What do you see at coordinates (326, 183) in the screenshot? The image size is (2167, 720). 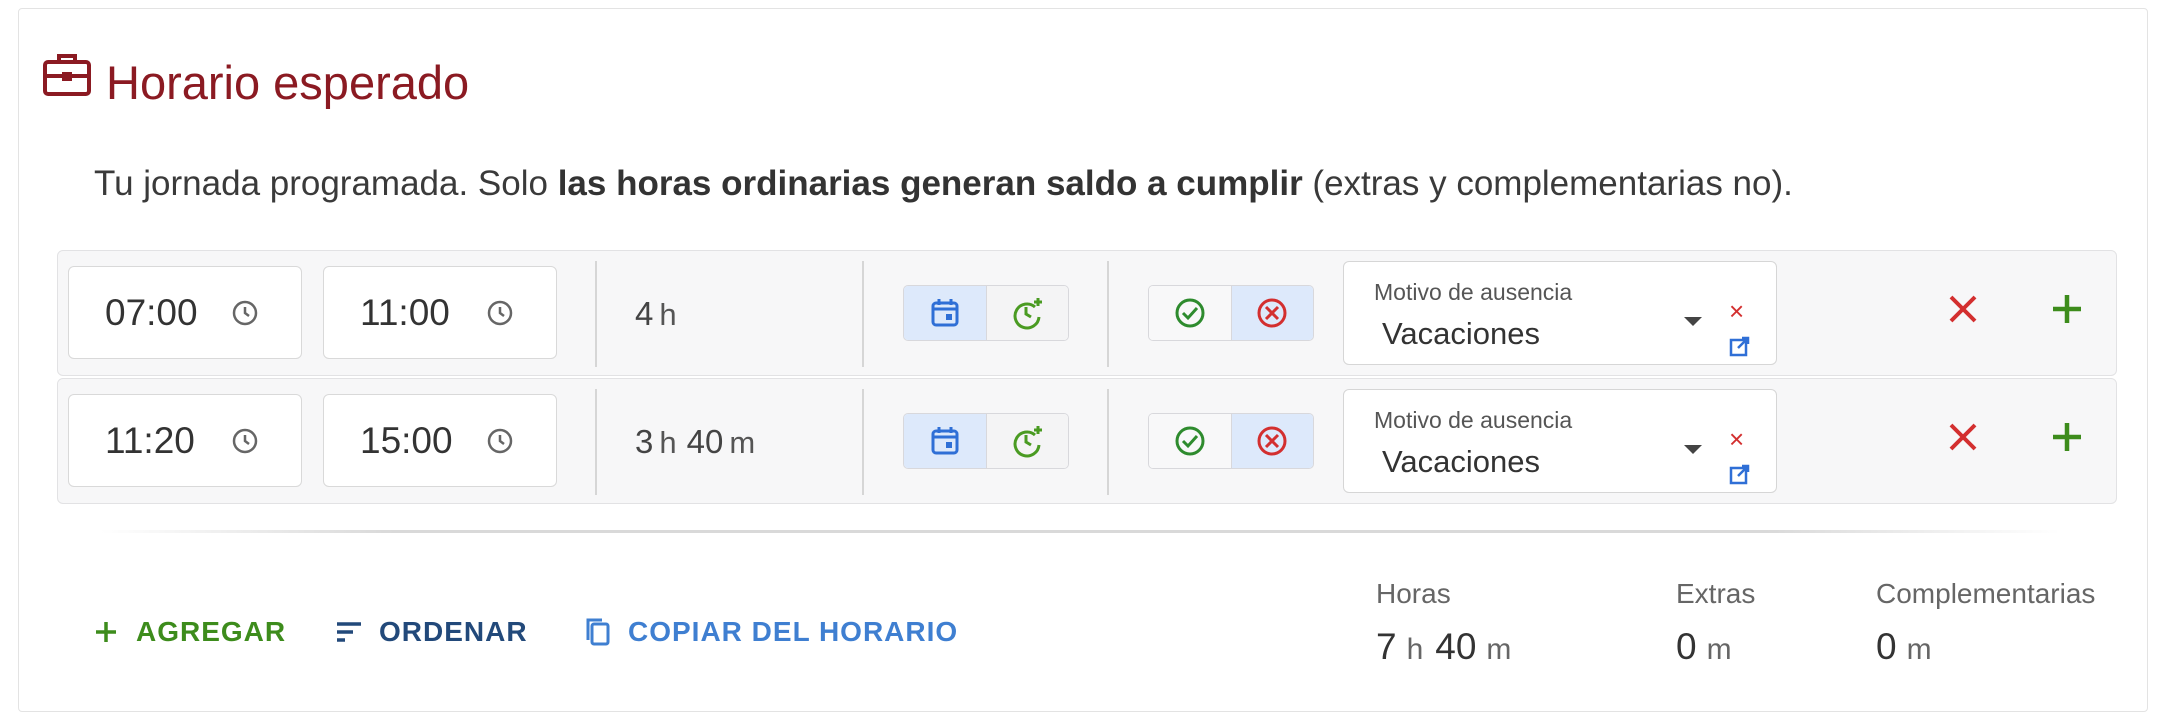 I see `description-text: Tu jornada programada. Solo` at bounding box center [326, 183].